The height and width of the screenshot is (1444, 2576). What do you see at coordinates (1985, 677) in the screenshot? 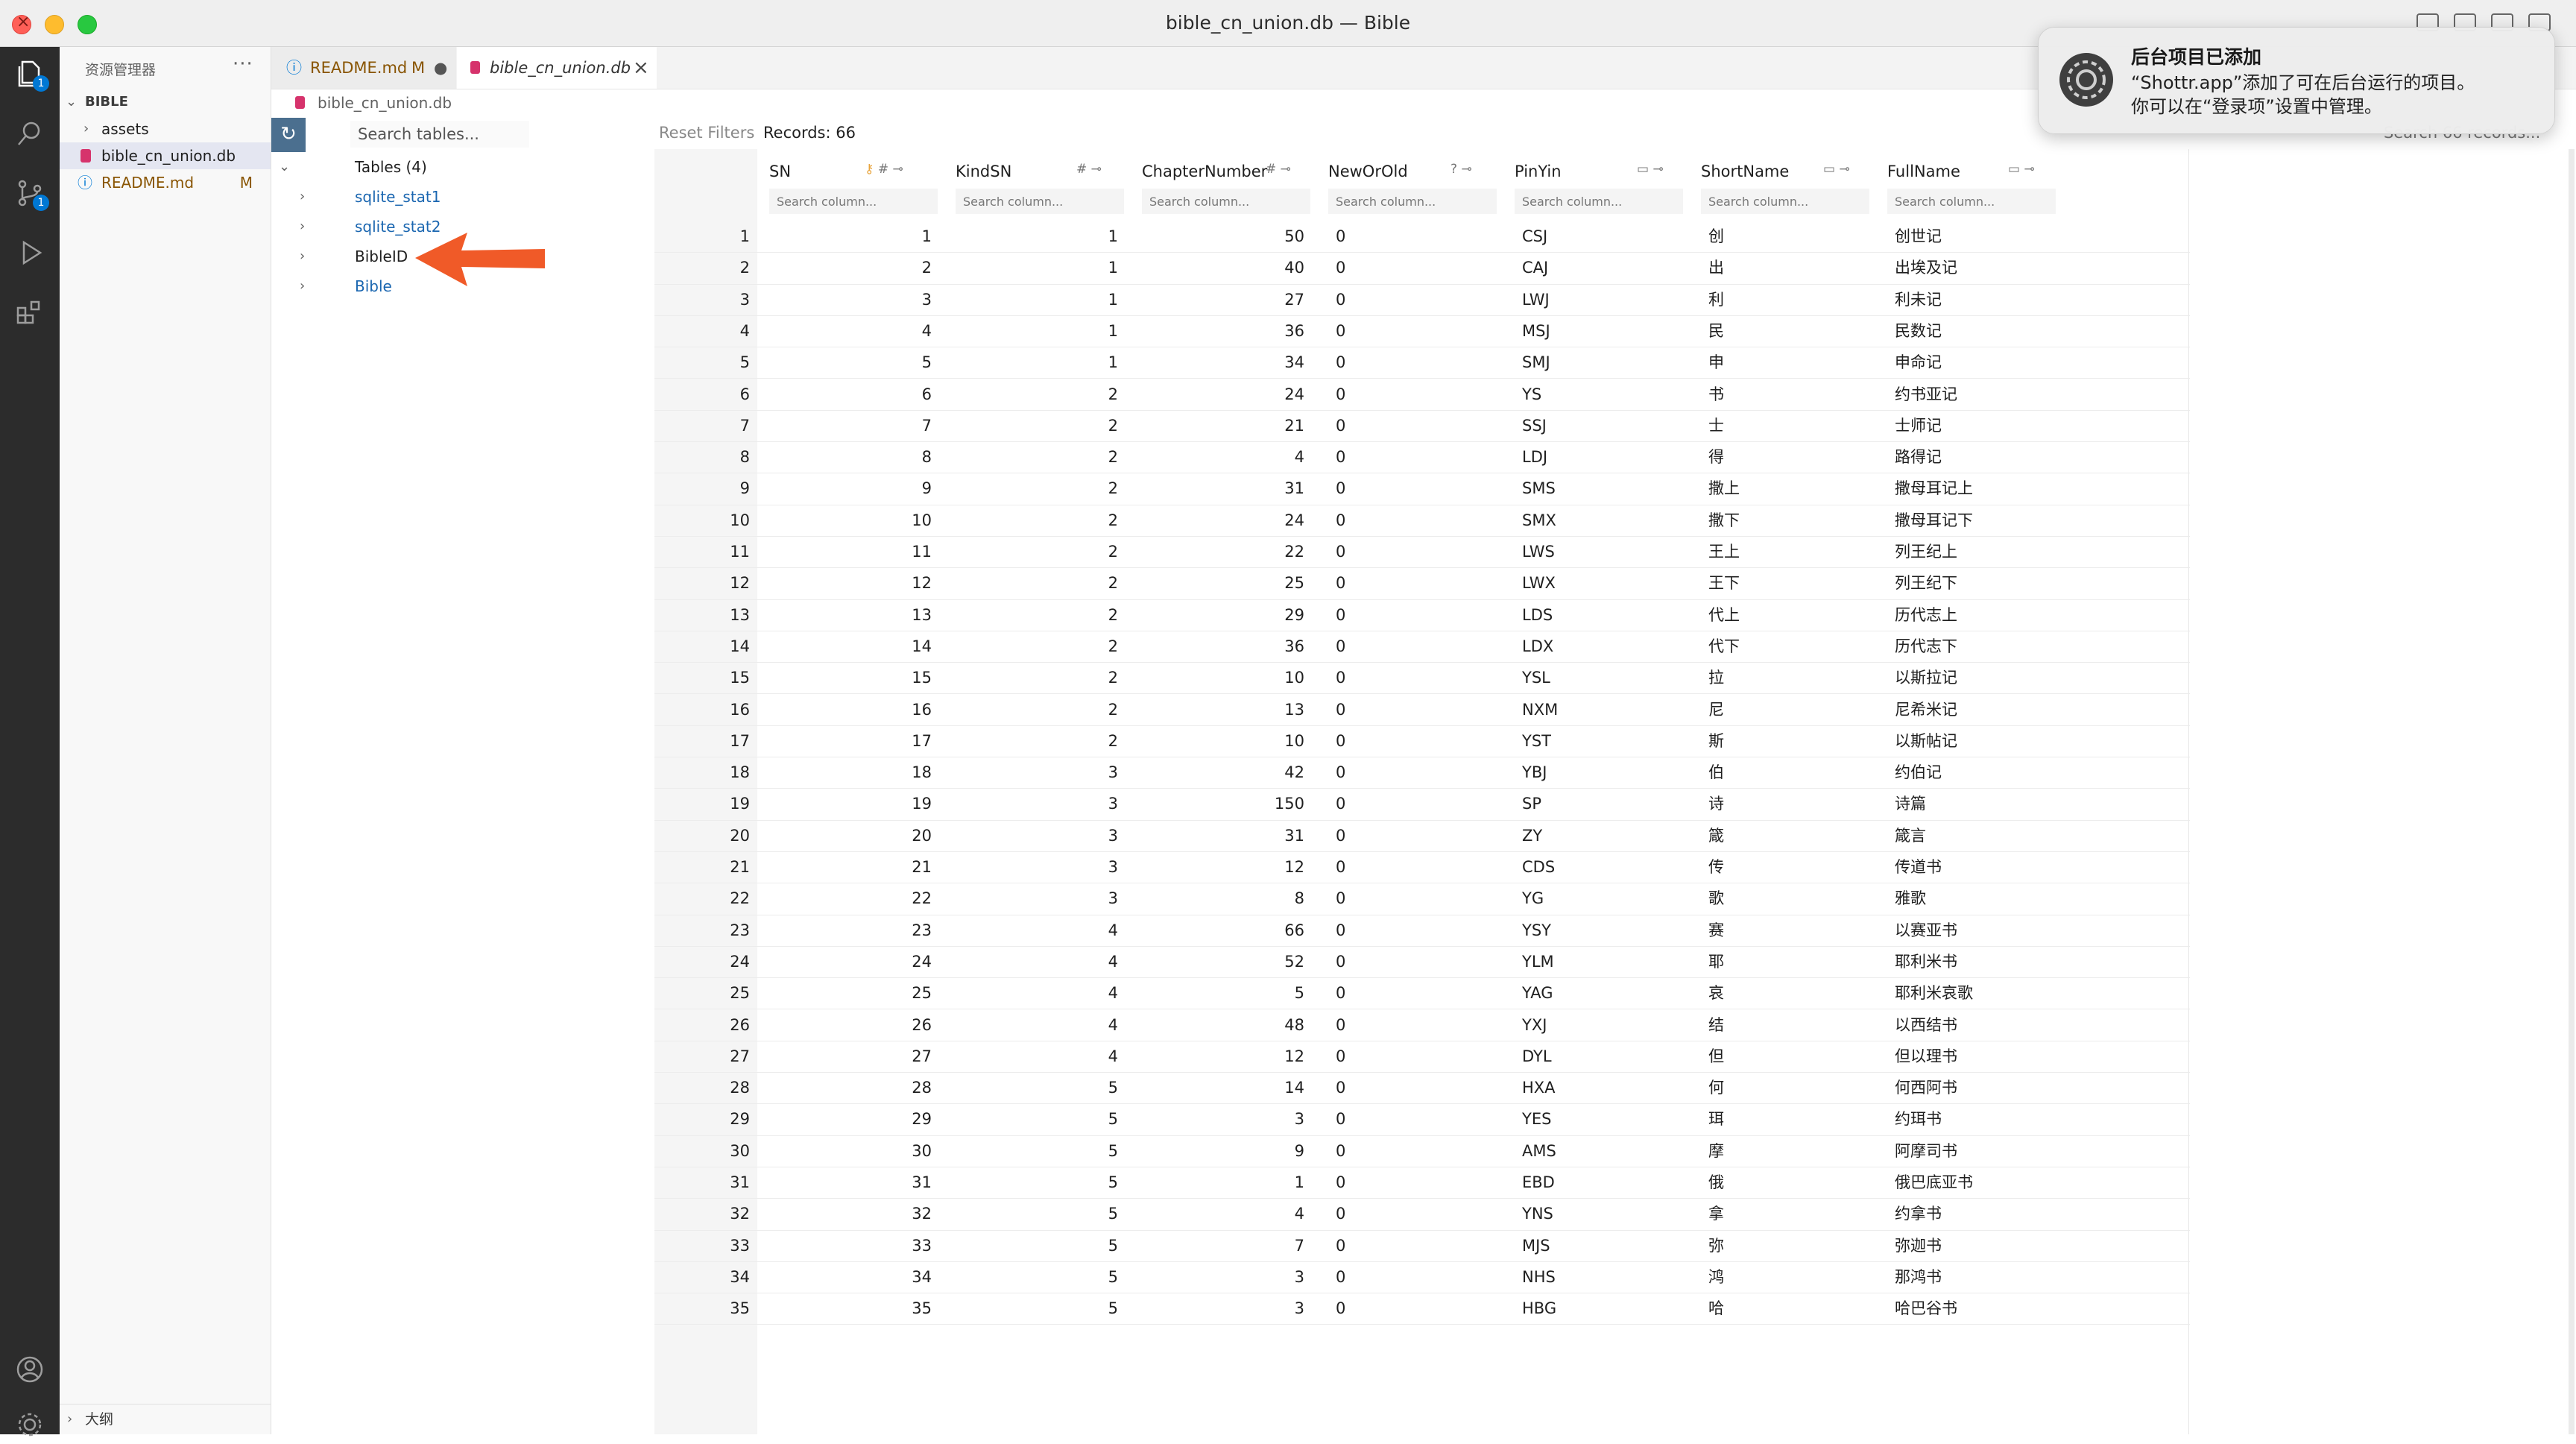
I see `cell-fullname: 以斯拉记` at bounding box center [1985, 677].